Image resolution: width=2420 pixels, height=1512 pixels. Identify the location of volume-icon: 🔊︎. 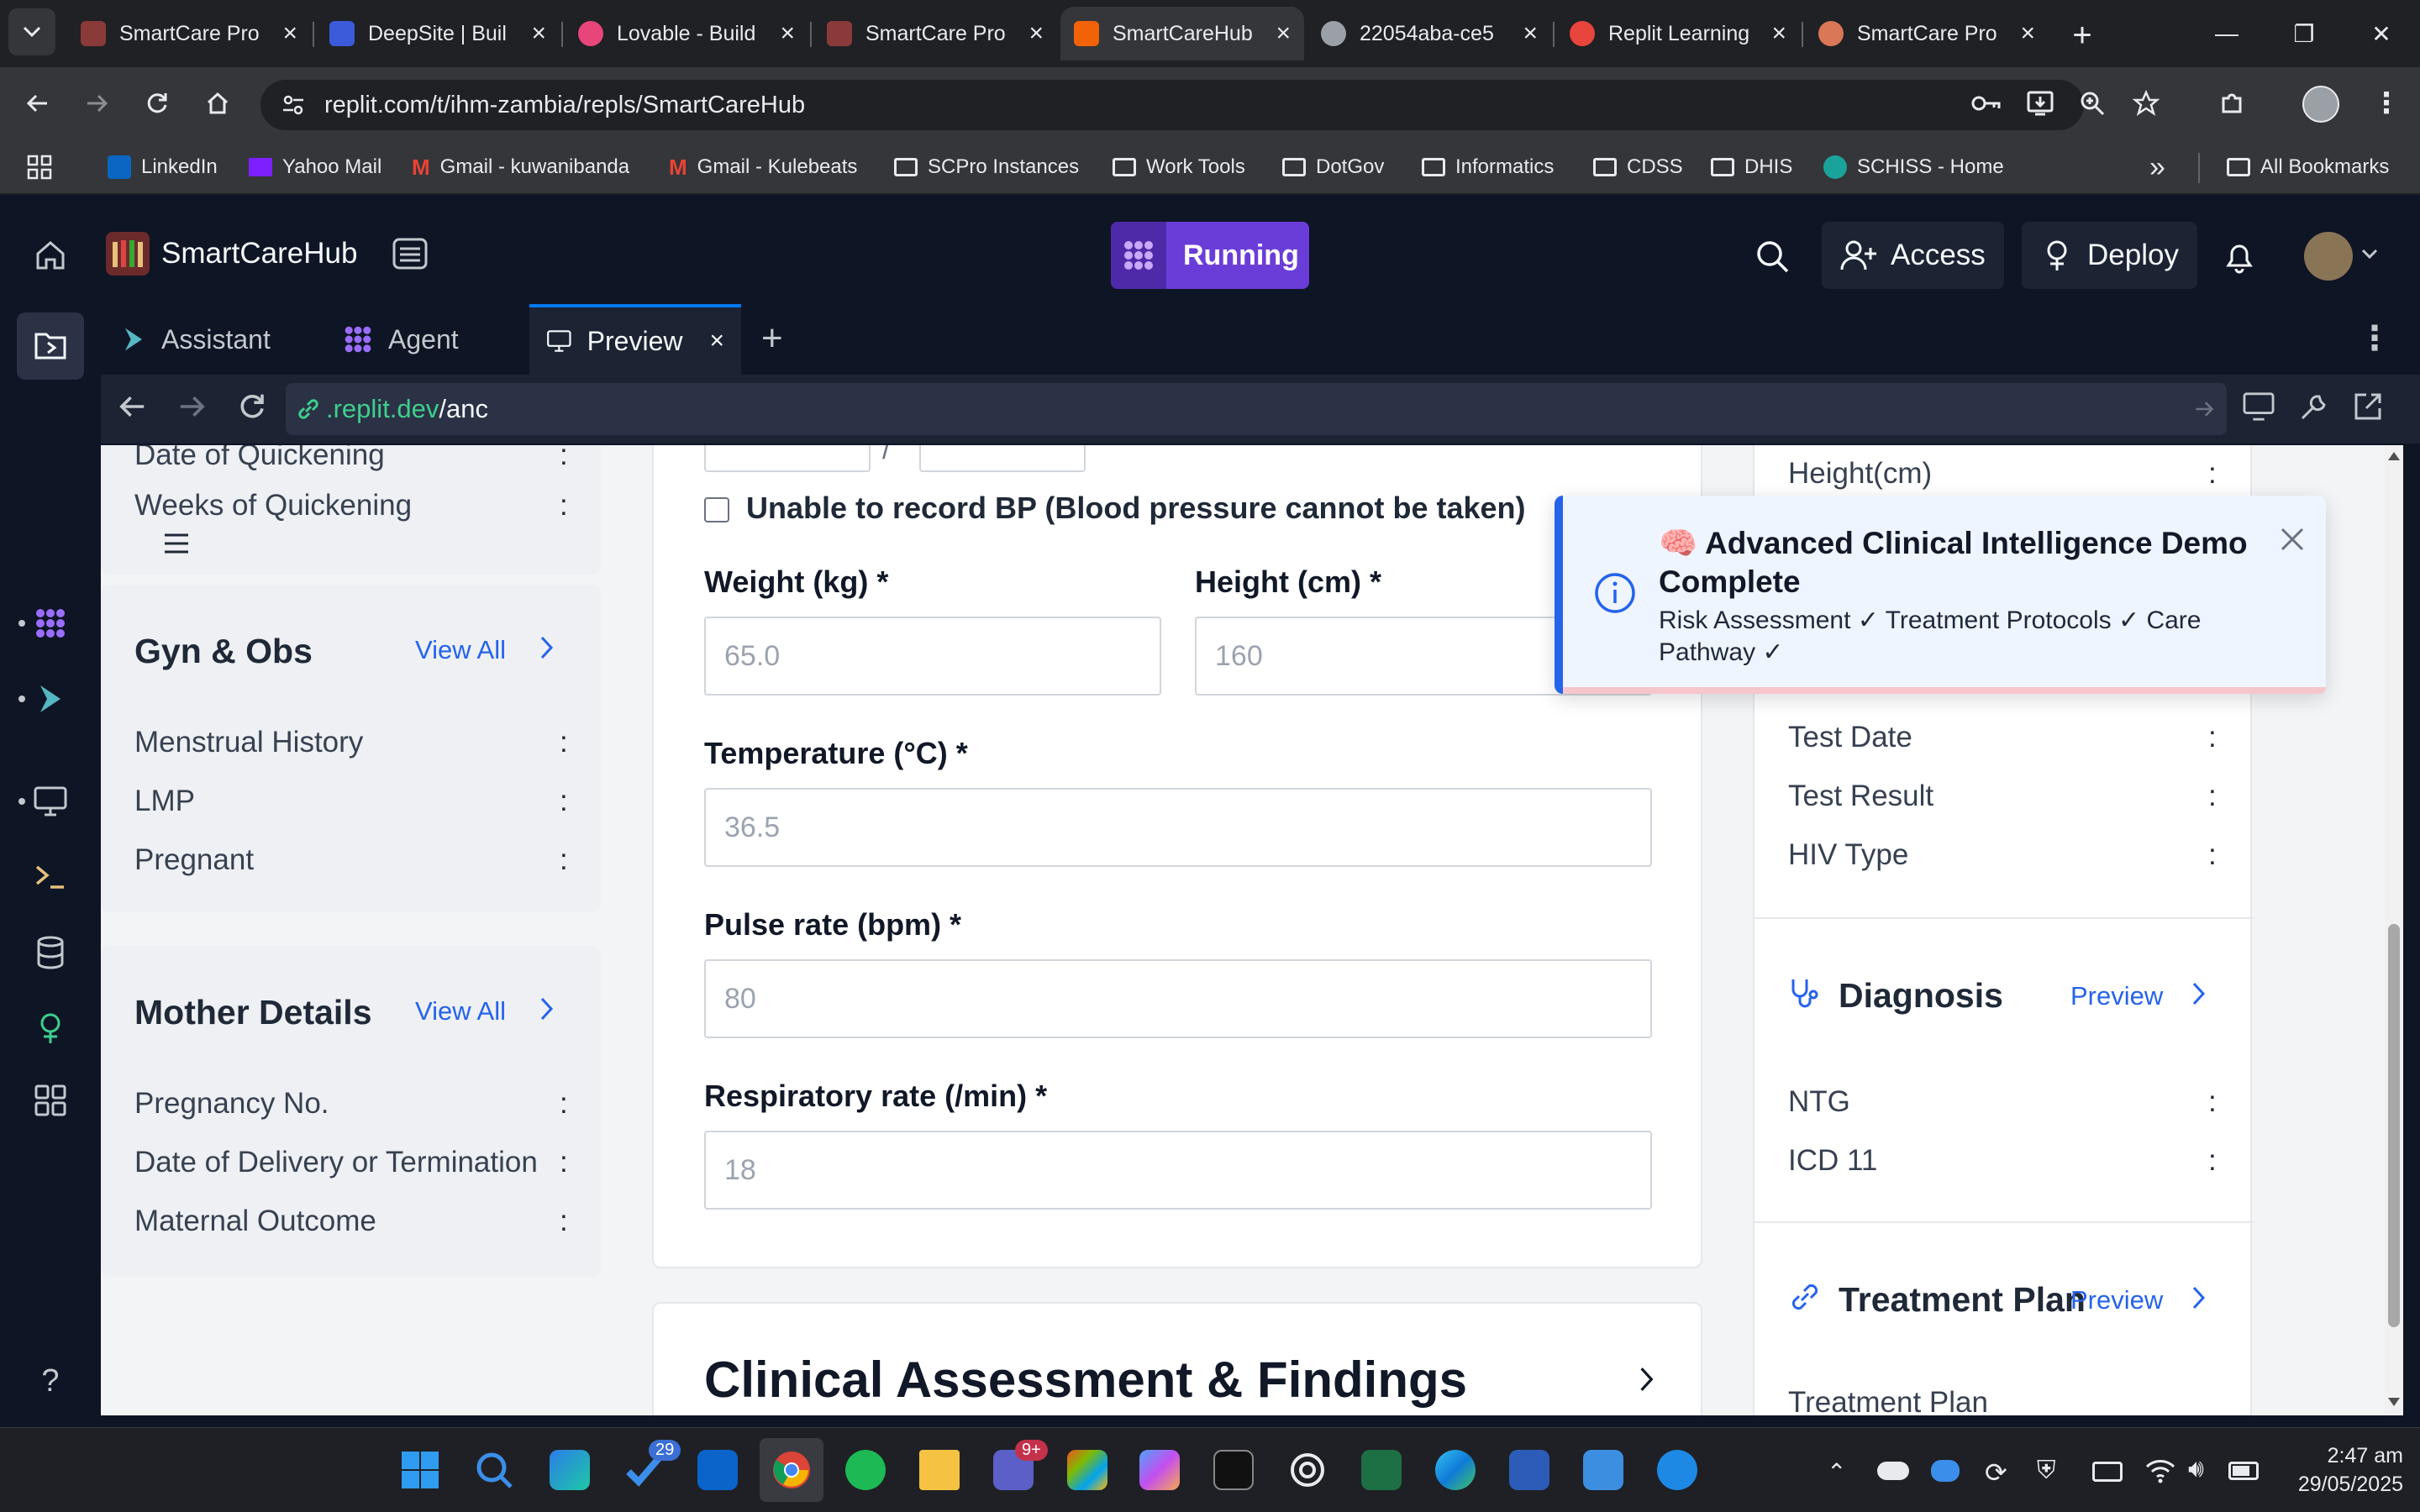
(2196, 1469).